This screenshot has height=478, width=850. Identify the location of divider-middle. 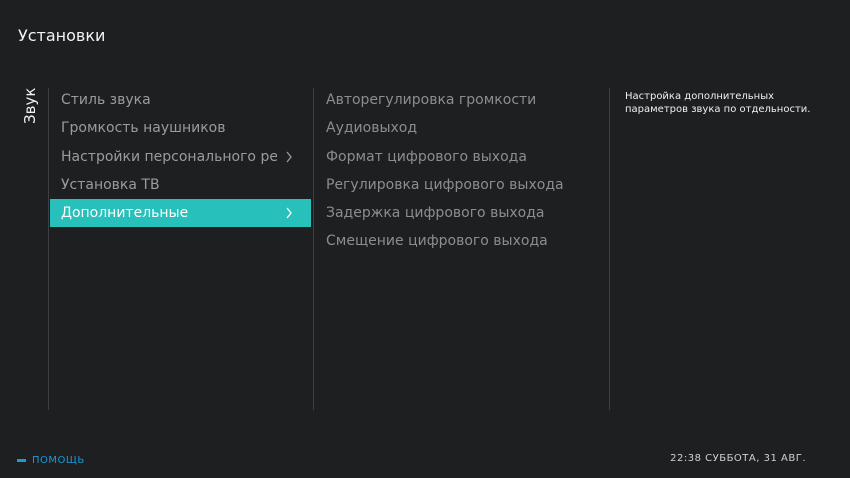
(313, 249).